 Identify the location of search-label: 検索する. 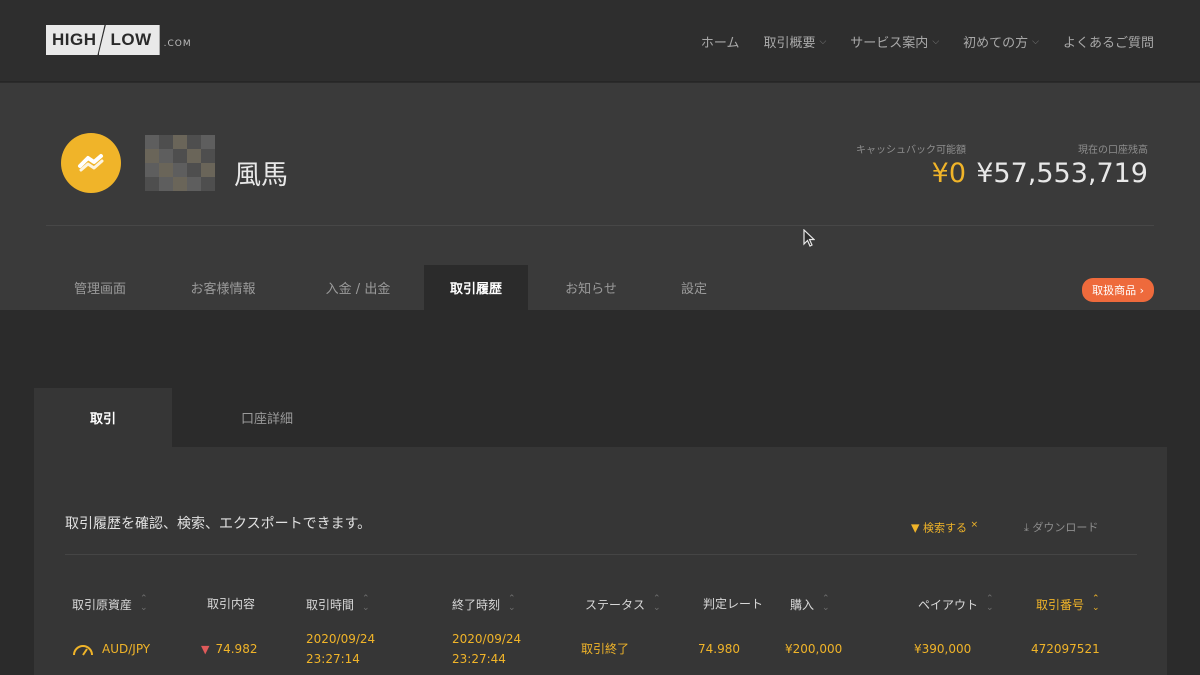
(944, 528).